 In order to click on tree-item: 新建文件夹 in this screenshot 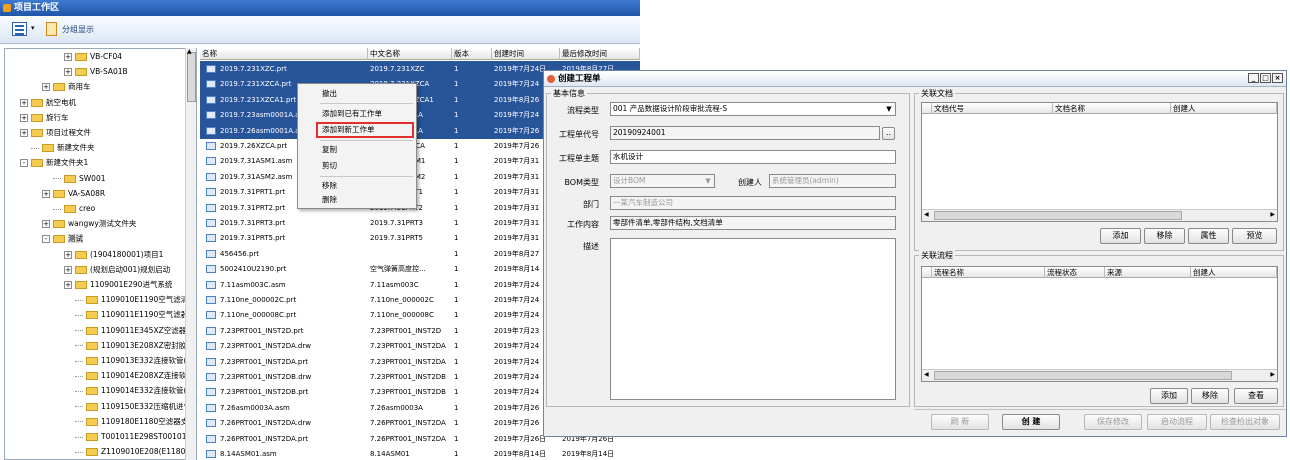, I will do `click(63, 148)`.